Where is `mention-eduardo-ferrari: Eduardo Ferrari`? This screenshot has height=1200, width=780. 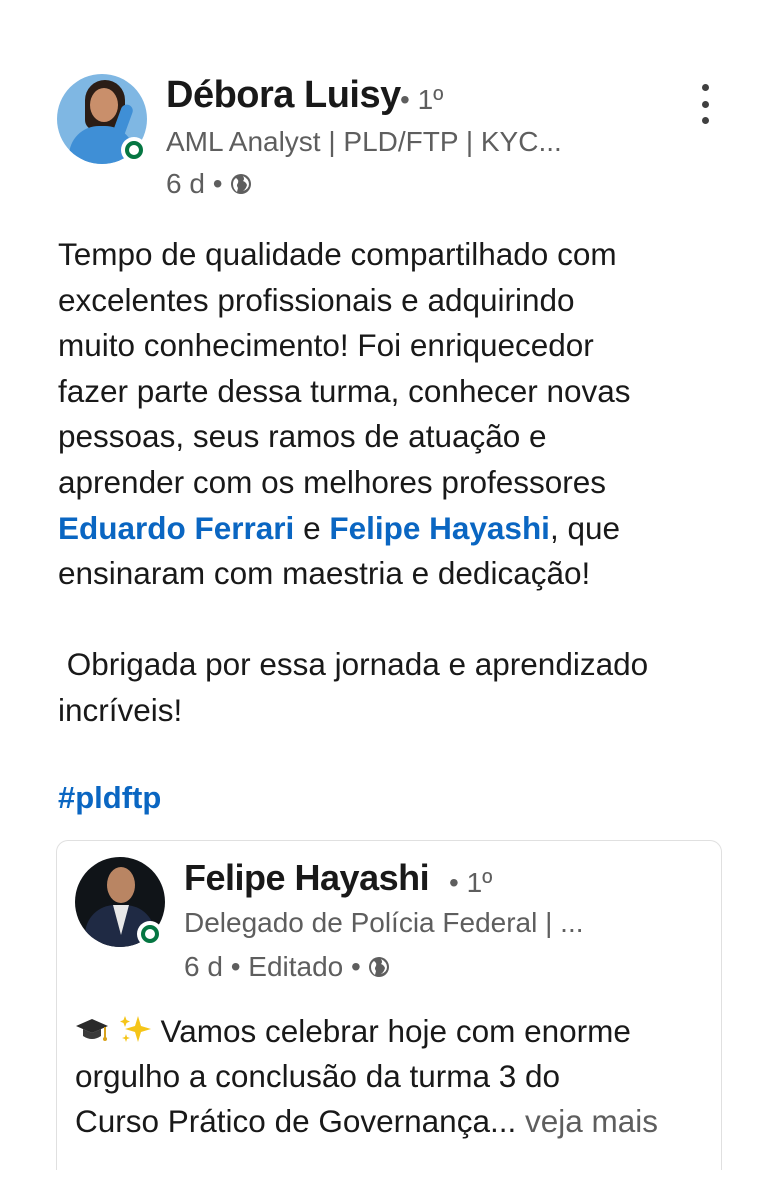 mention-eduardo-ferrari: Eduardo Ferrari is located at coordinates (176, 528).